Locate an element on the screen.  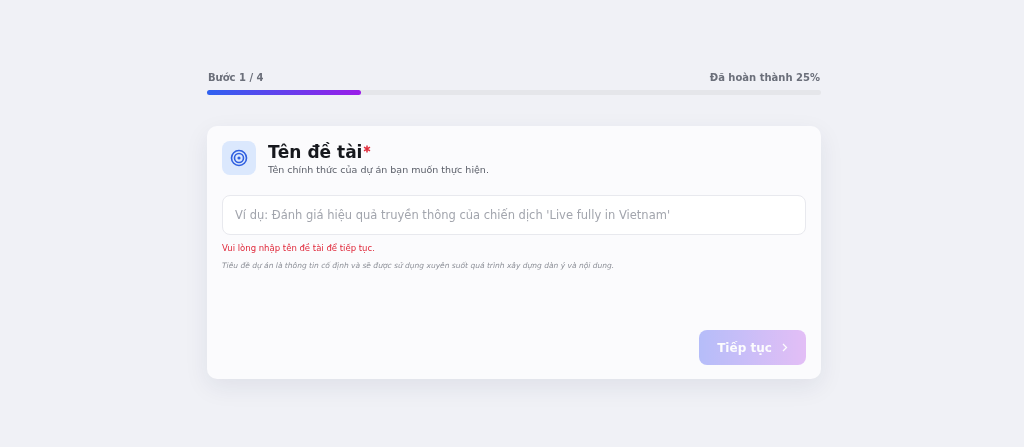
target-icon is located at coordinates (239, 158).